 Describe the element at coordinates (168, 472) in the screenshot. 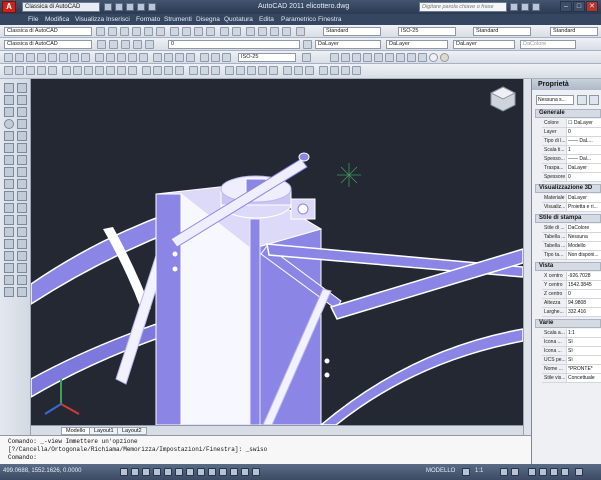

I see `osnap-icon` at that location.